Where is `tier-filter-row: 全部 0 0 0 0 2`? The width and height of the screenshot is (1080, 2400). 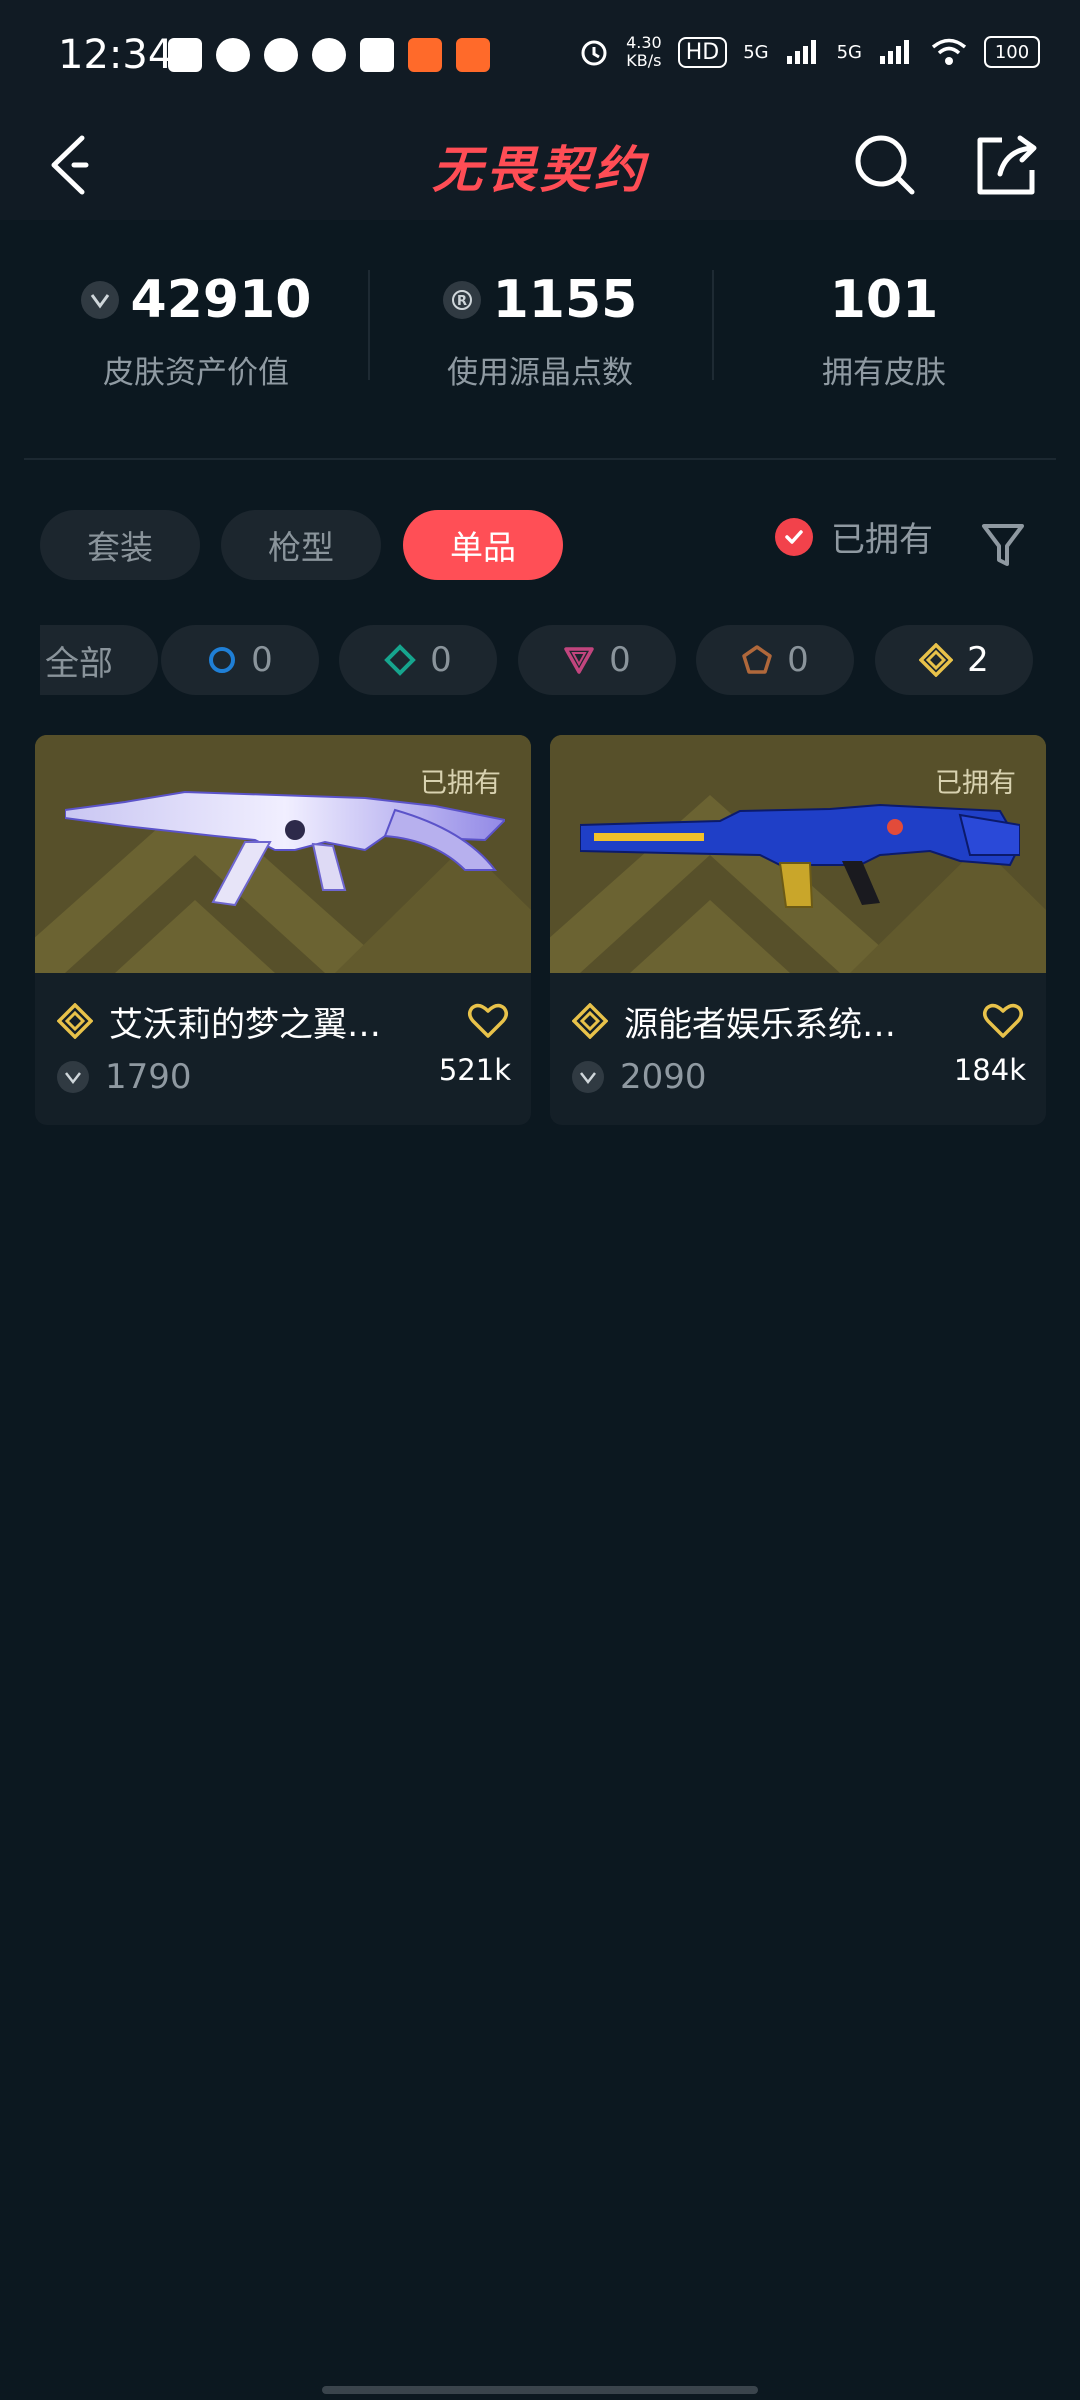 tier-filter-row: 全部 0 0 0 0 2 is located at coordinates (550, 660).